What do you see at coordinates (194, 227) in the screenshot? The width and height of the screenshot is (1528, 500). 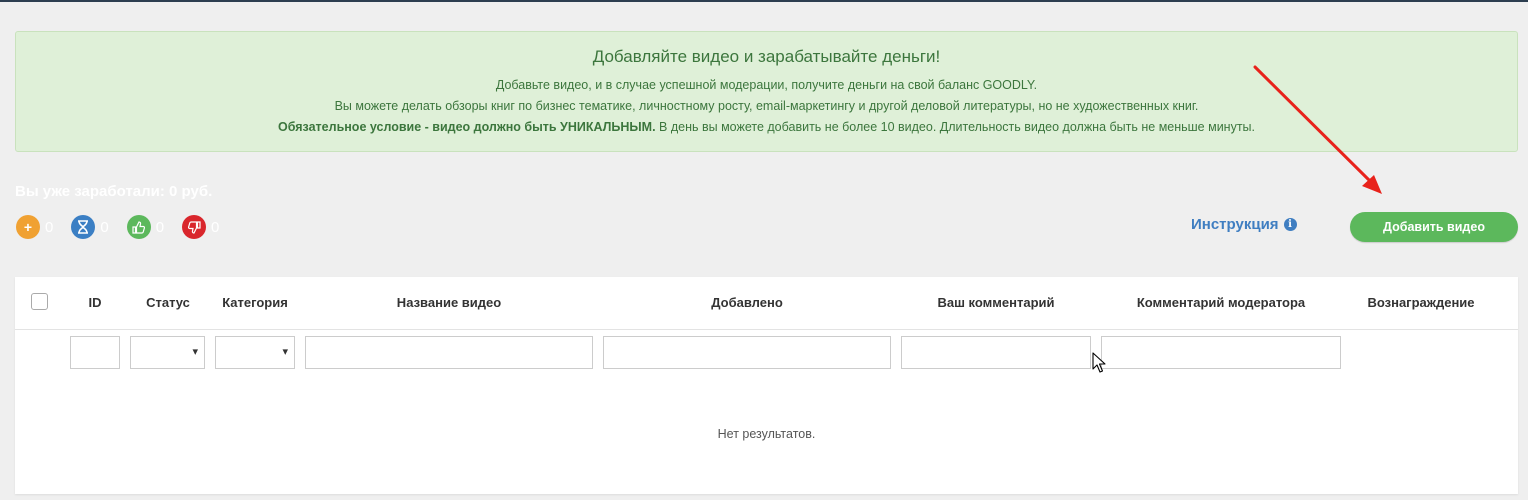 I see `thumbs-down-icon` at bounding box center [194, 227].